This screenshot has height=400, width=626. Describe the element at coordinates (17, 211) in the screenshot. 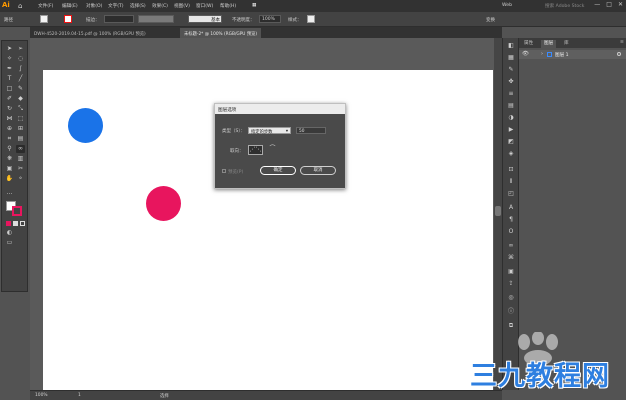

I see `stroke-color-box` at that location.